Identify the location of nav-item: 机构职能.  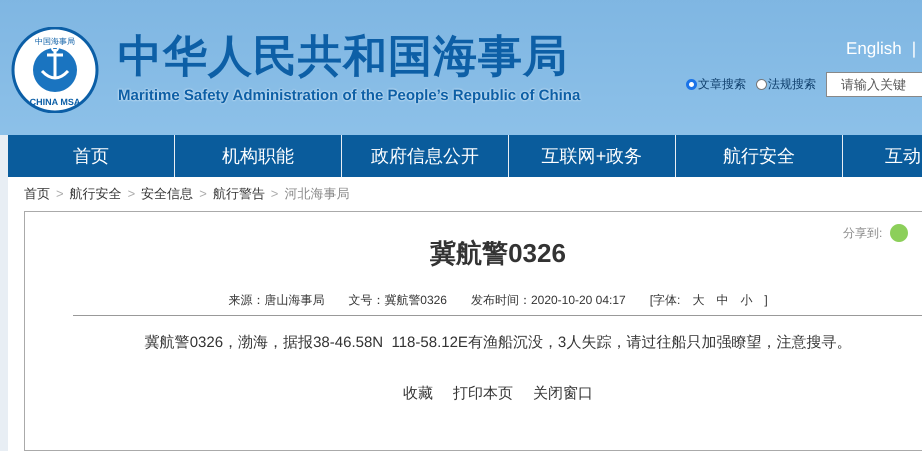
(258, 156).